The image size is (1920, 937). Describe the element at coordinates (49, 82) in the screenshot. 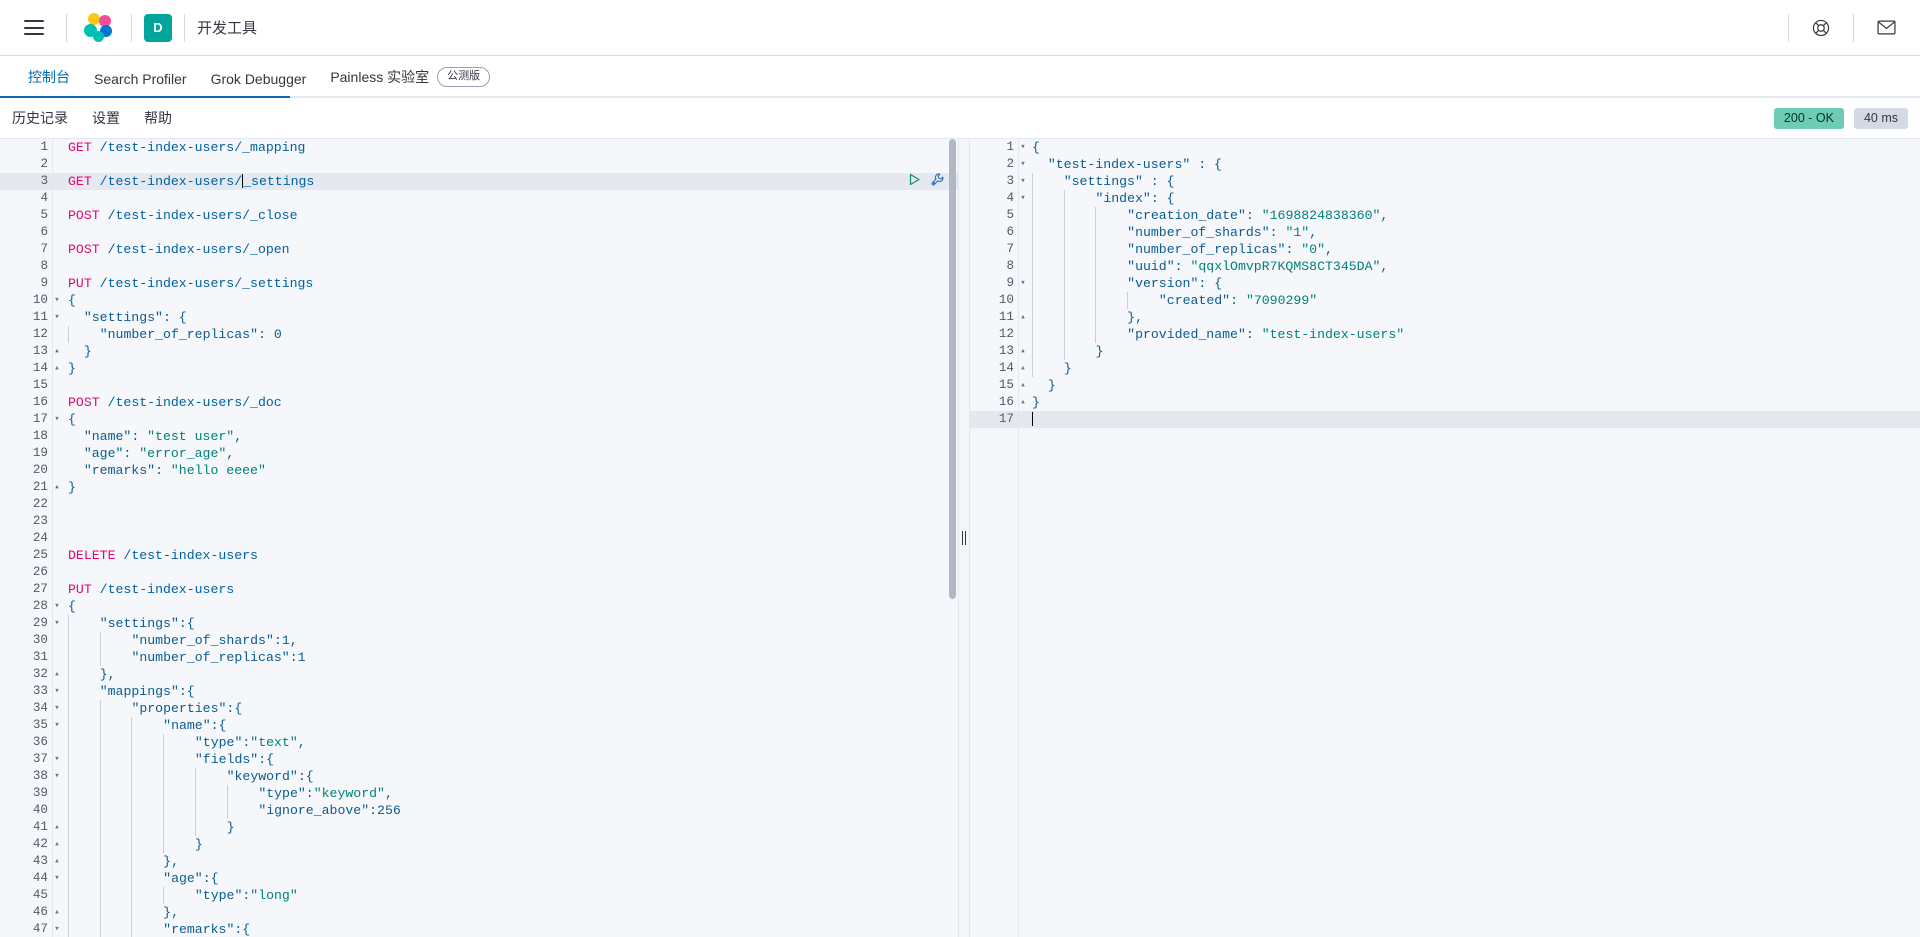

I see `tab-console: 控制台` at that location.